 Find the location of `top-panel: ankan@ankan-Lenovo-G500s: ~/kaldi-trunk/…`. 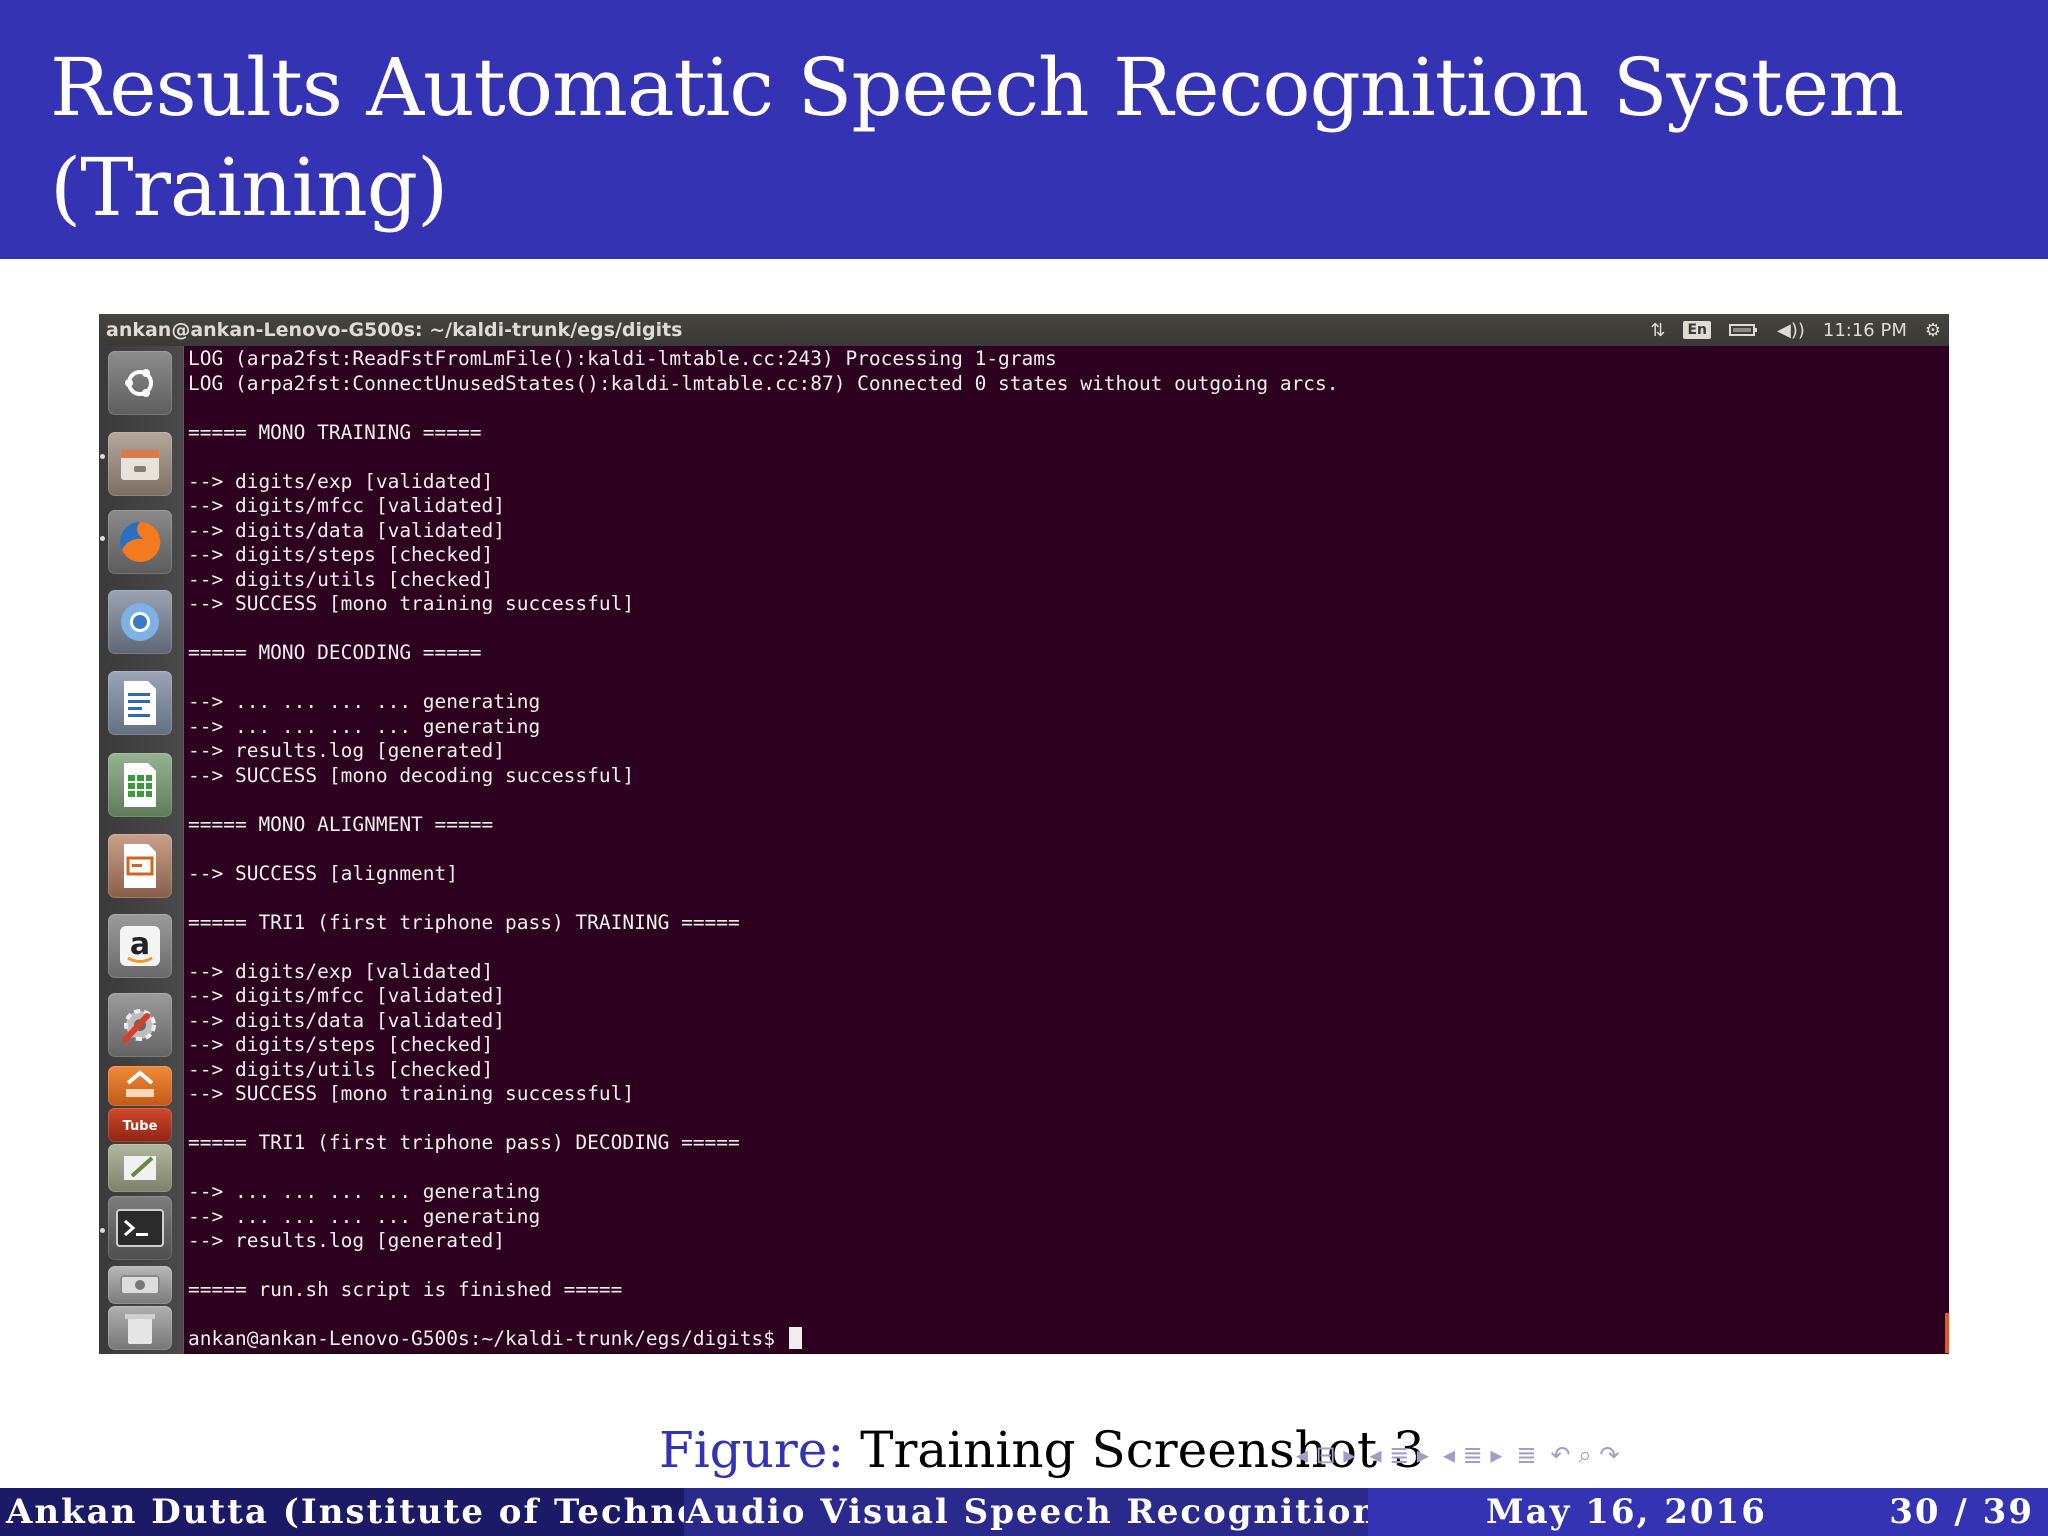

top-panel: ankan@ankan-Lenovo-G500s: ~/kaldi-trunk/… is located at coordinates (1024, 330).